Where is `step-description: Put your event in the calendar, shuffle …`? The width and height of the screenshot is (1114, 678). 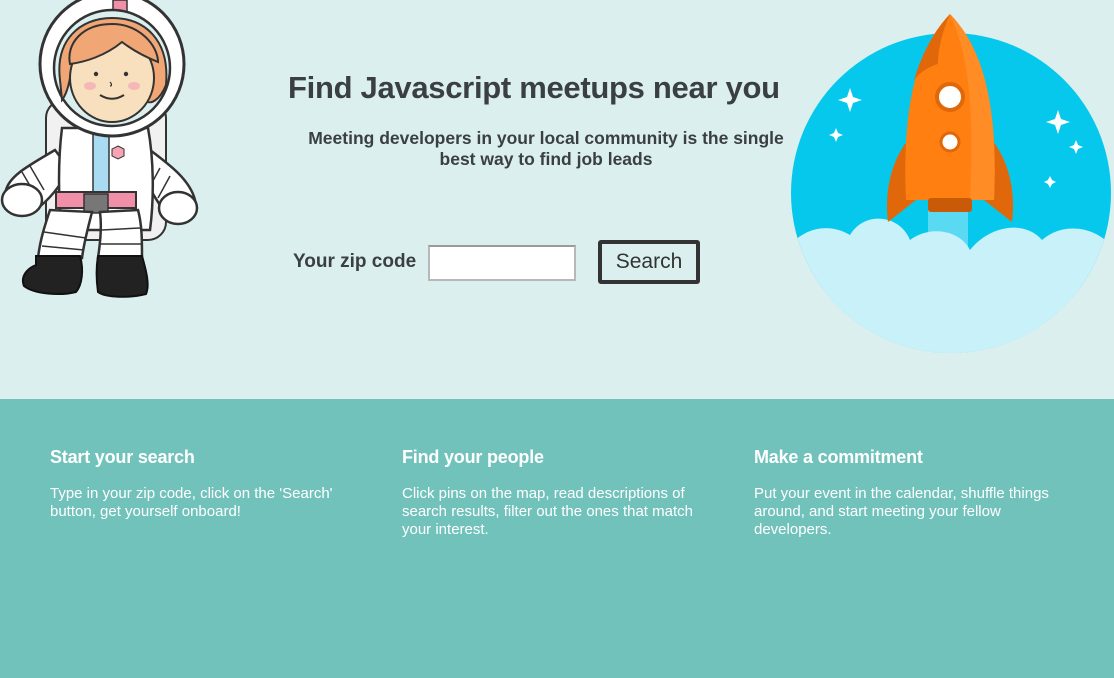 step-description: Put your event in the calendar, shuffle … is located at coordinates (901, 511).